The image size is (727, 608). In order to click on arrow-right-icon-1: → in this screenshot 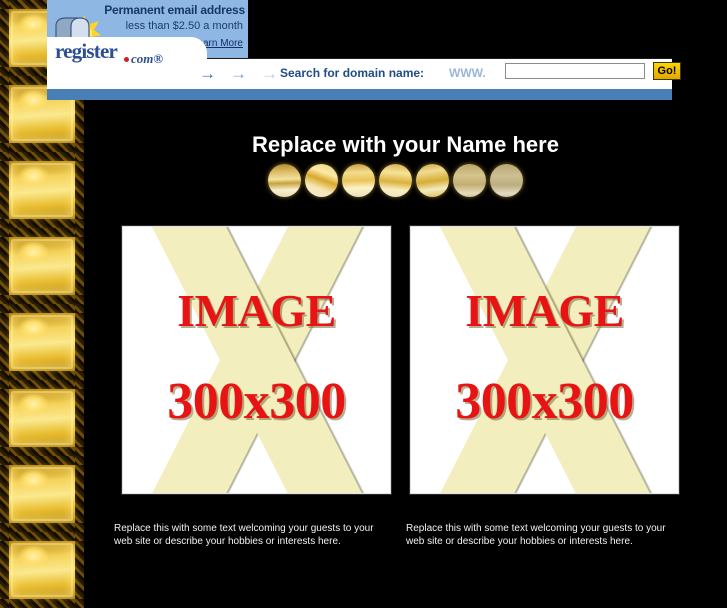, I will do `click(207, 73)`.